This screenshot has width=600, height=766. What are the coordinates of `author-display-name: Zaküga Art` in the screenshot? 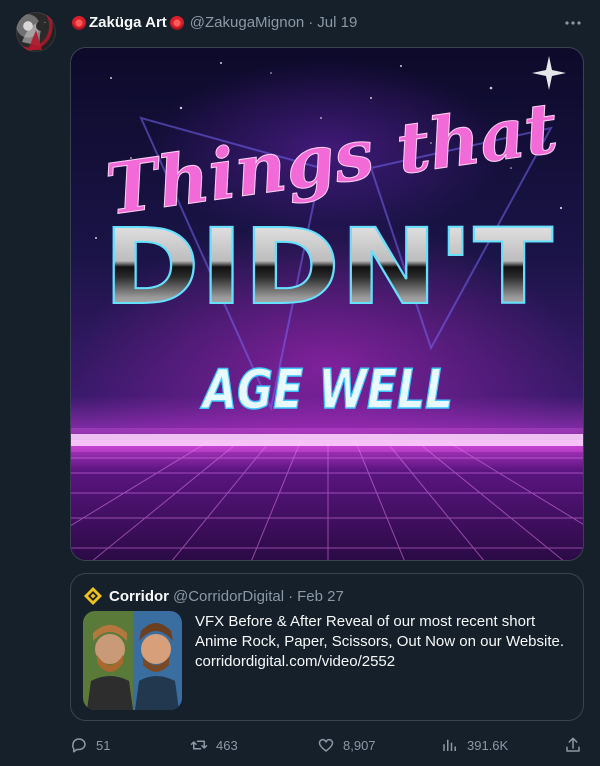 It's located at (128, 23).